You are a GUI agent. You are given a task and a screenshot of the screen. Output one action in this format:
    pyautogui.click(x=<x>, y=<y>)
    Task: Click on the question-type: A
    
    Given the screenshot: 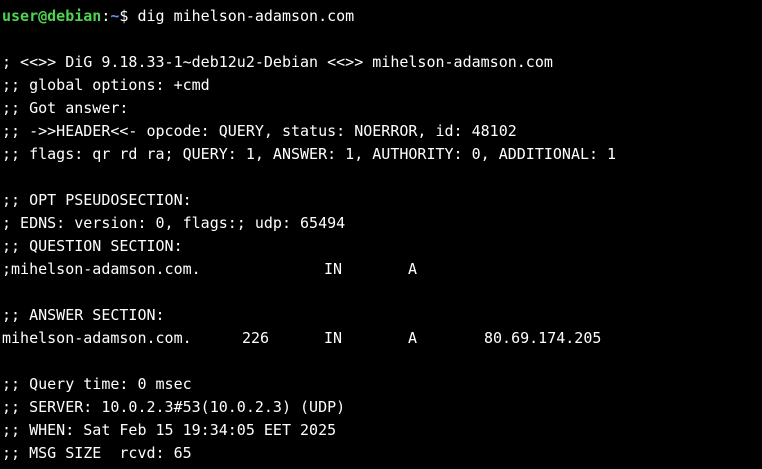 What is the action you would take?
    pyautogui.click(x=413, y=269)
    